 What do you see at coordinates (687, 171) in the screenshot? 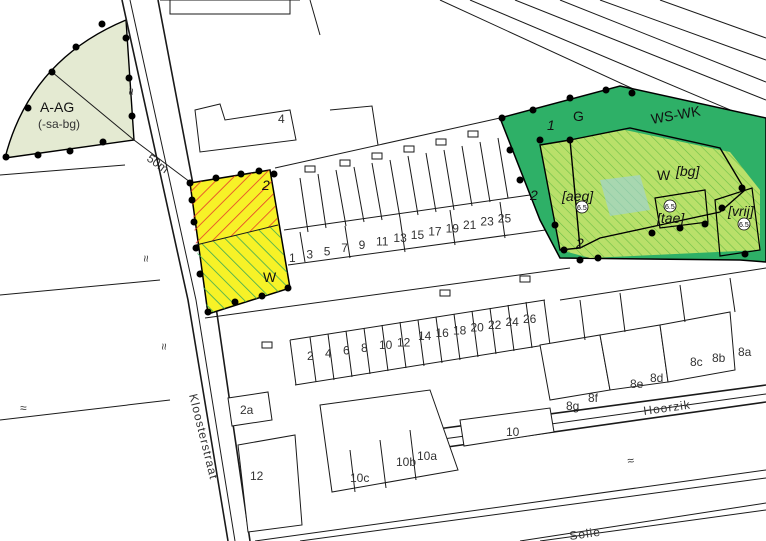
I see `east-w-sub: [bg]` at bounding box center [687, 171].